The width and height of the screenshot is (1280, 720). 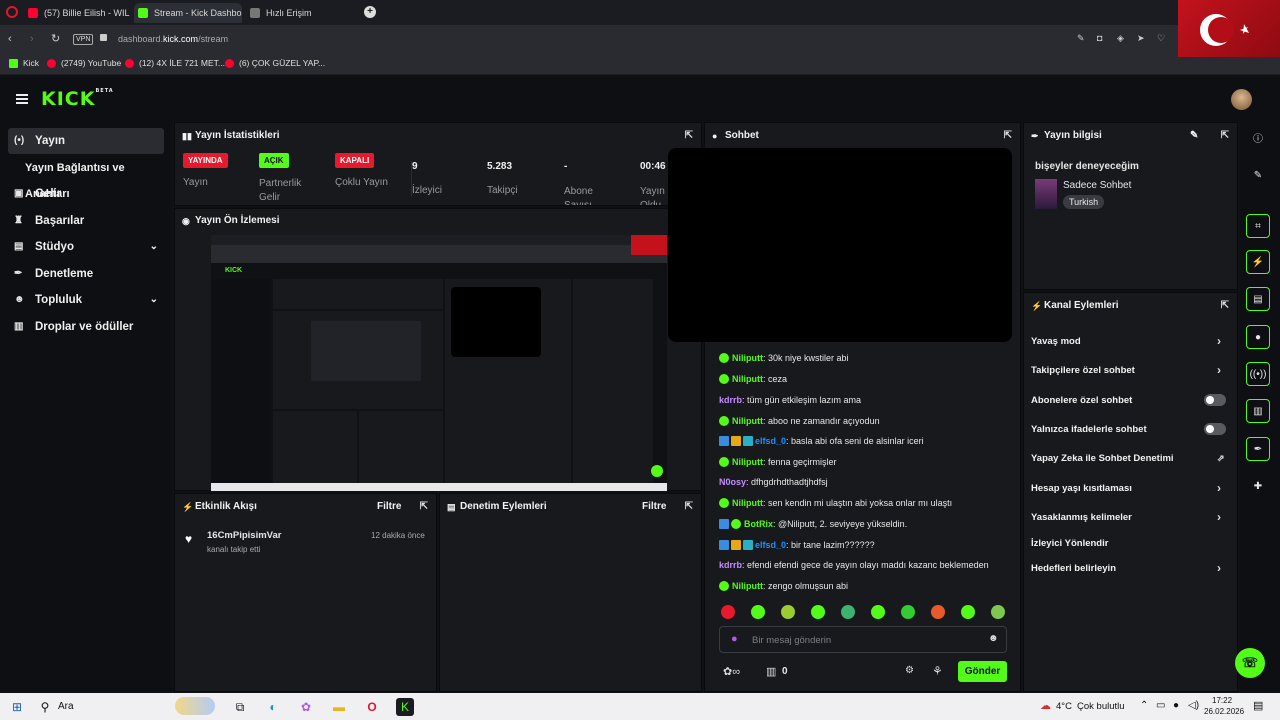 What do you see at coordinates (1224, 711) in the screenshot?
I see `clock-date: 26.02.2026` at bounding box center [1224, 711].